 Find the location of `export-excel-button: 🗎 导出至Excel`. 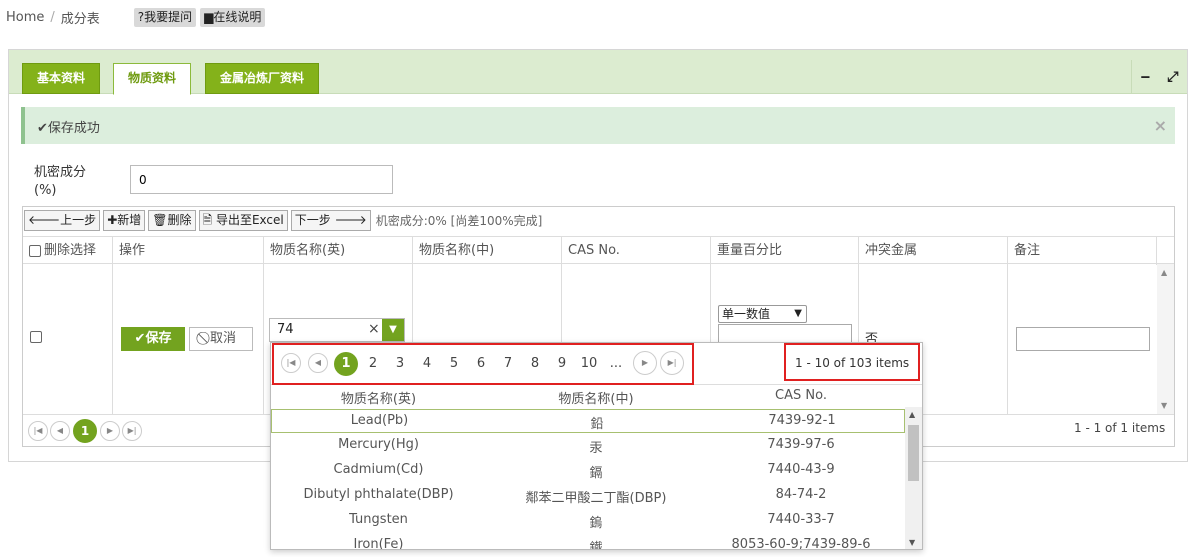

export-excel-button: 🗎 导出至Excel is located at coordinates (243, 220).